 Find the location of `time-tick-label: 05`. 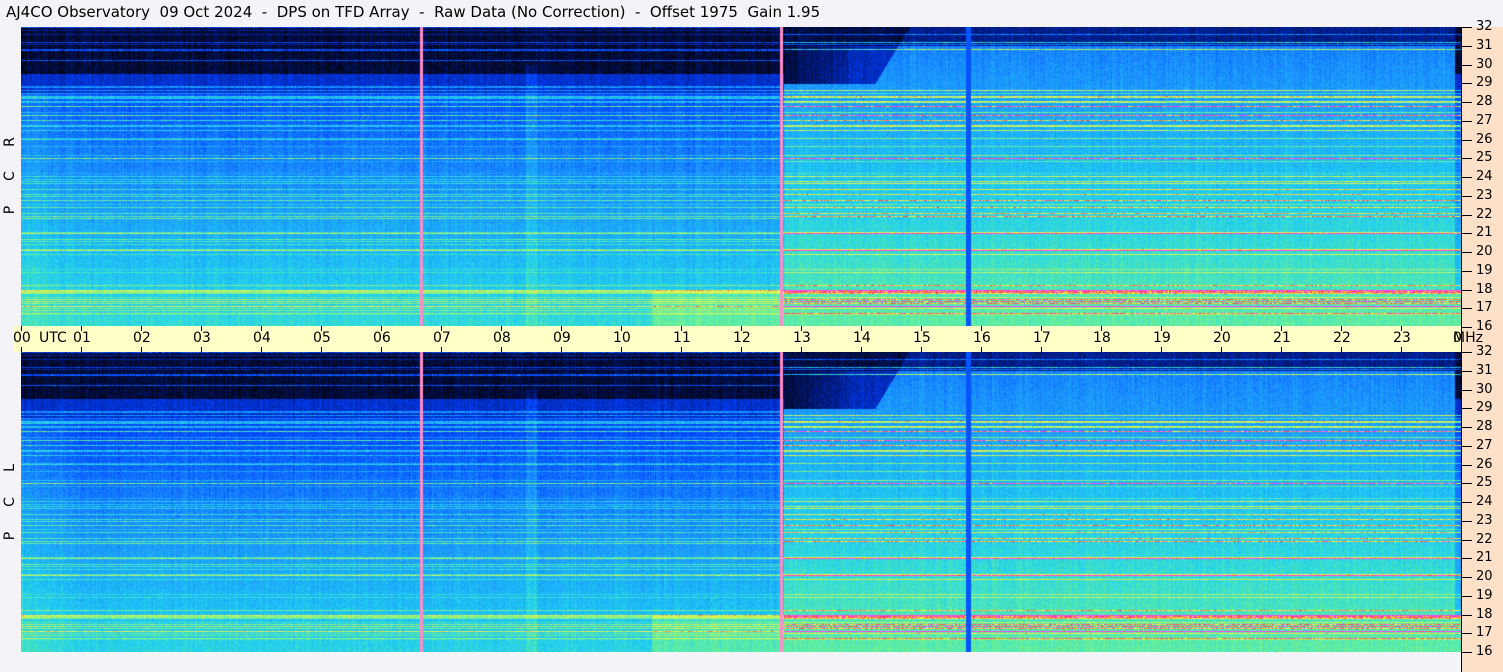

time-tick-label: 05 is located at coordinates (322, 338).